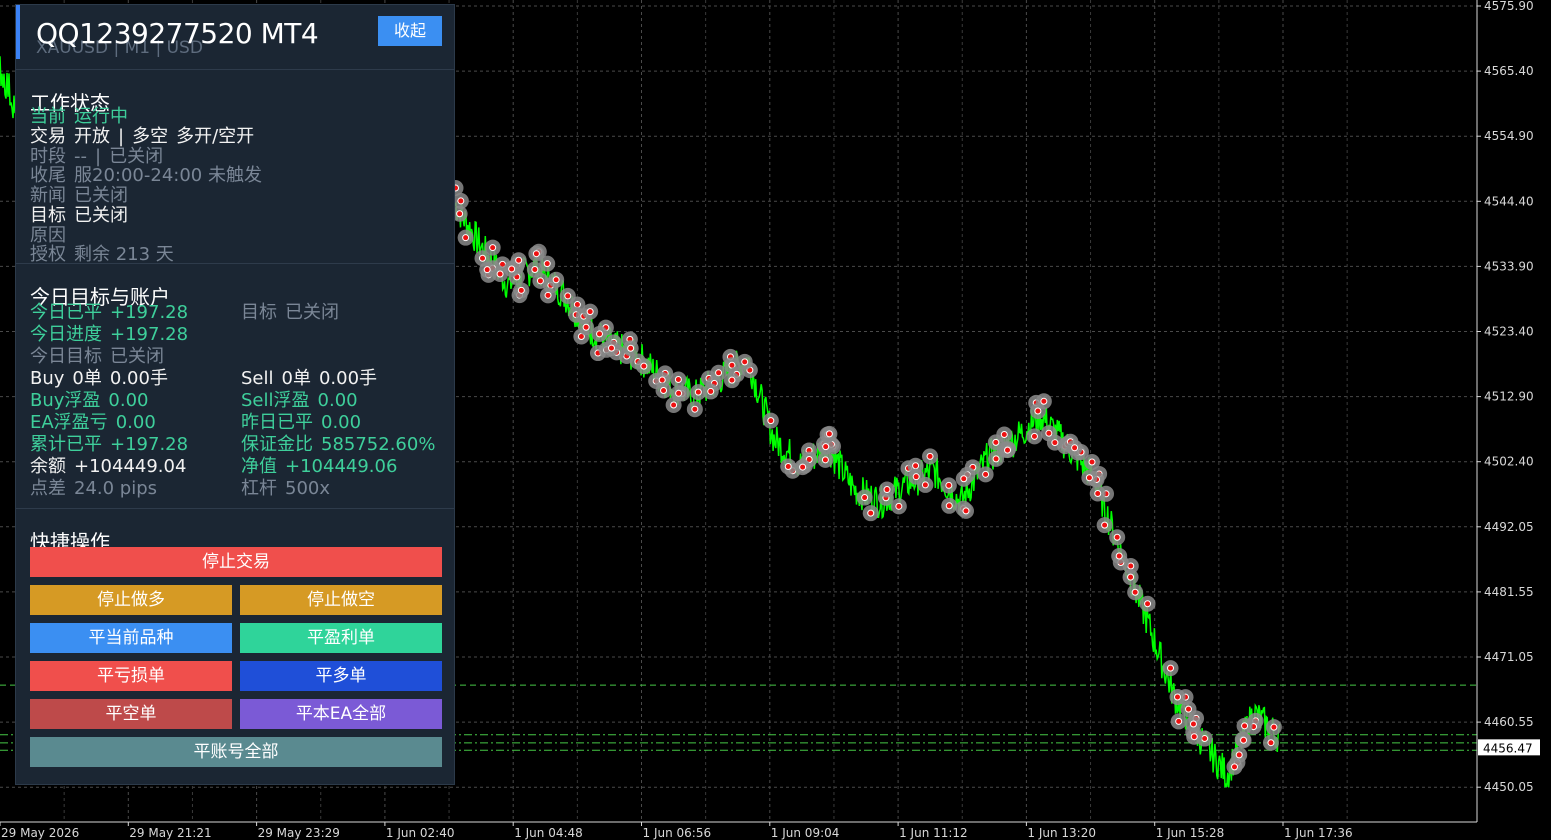 The height and width of the screenshot is (840, 1551). I want to click on acct-balance-label: 余额, so click(48, 466).